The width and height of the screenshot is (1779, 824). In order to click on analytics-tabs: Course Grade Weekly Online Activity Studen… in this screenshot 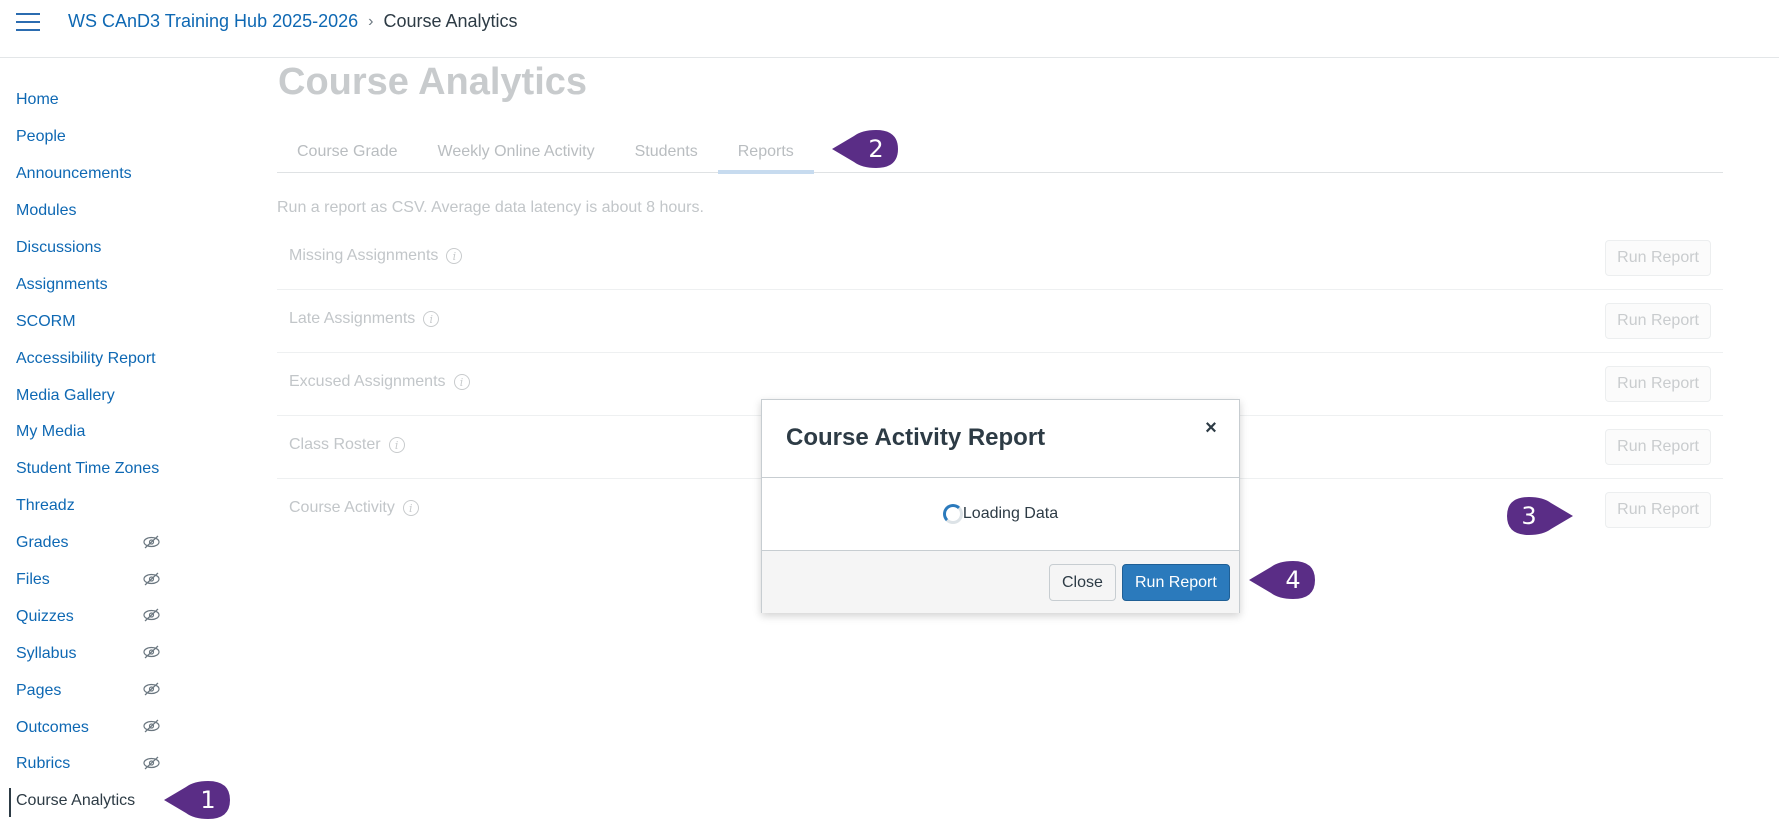, I will do `click(1000, 152)`.